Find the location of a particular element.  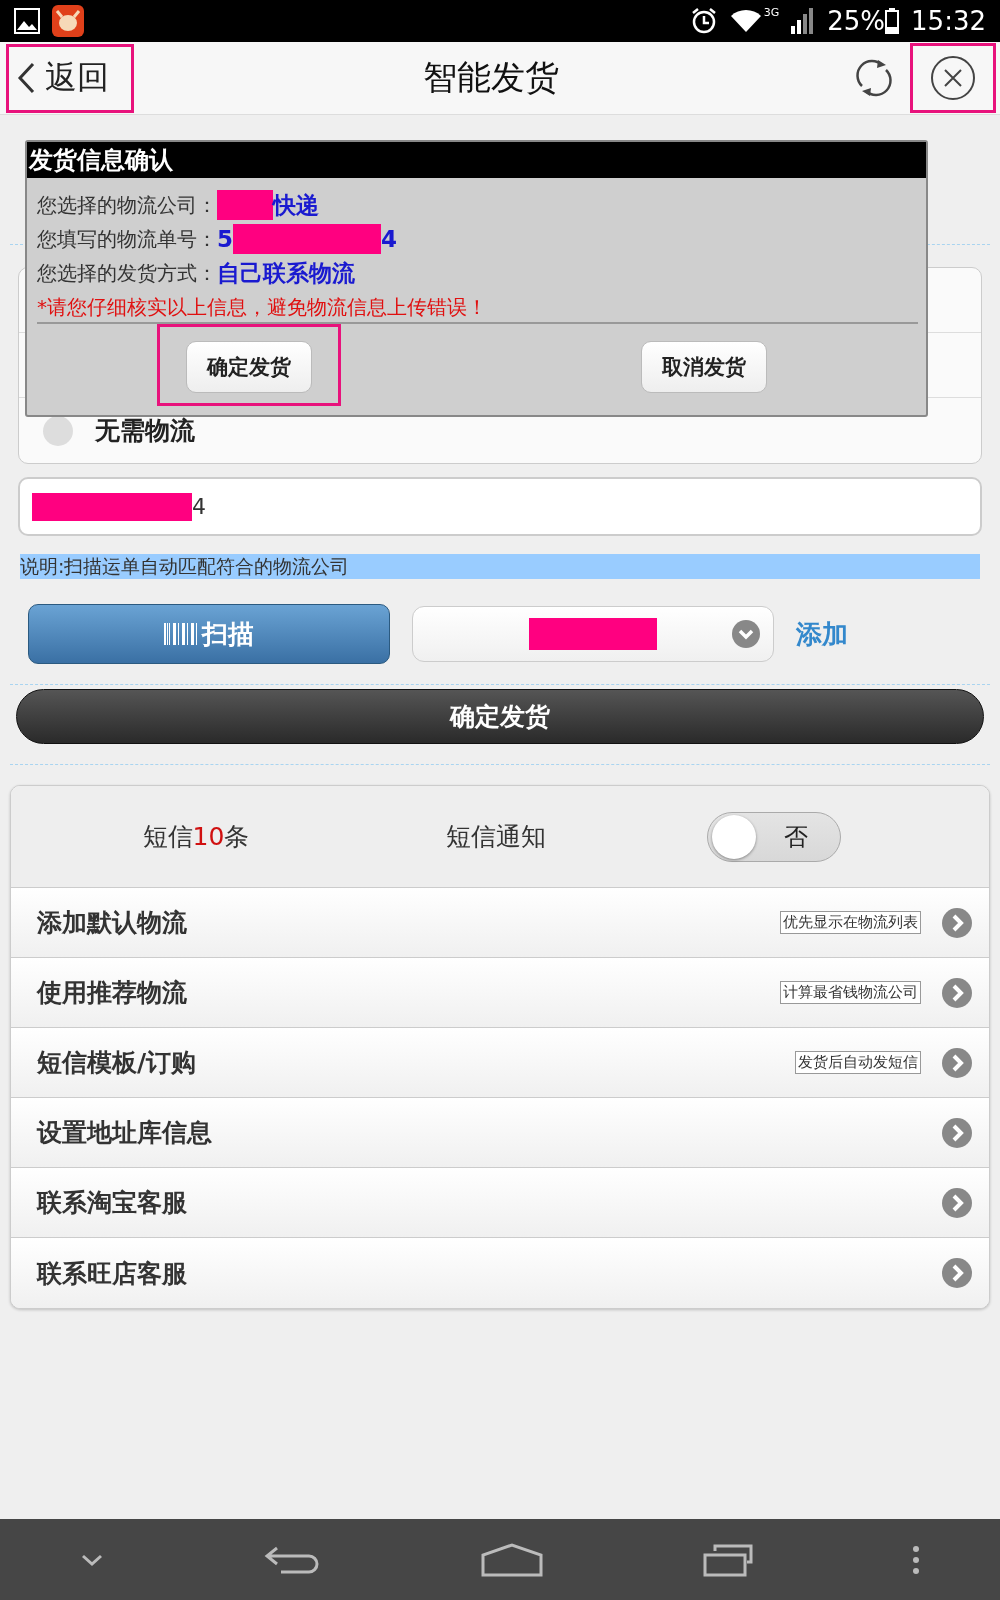

chevron-left-icon is located at coordinates (26, 78).